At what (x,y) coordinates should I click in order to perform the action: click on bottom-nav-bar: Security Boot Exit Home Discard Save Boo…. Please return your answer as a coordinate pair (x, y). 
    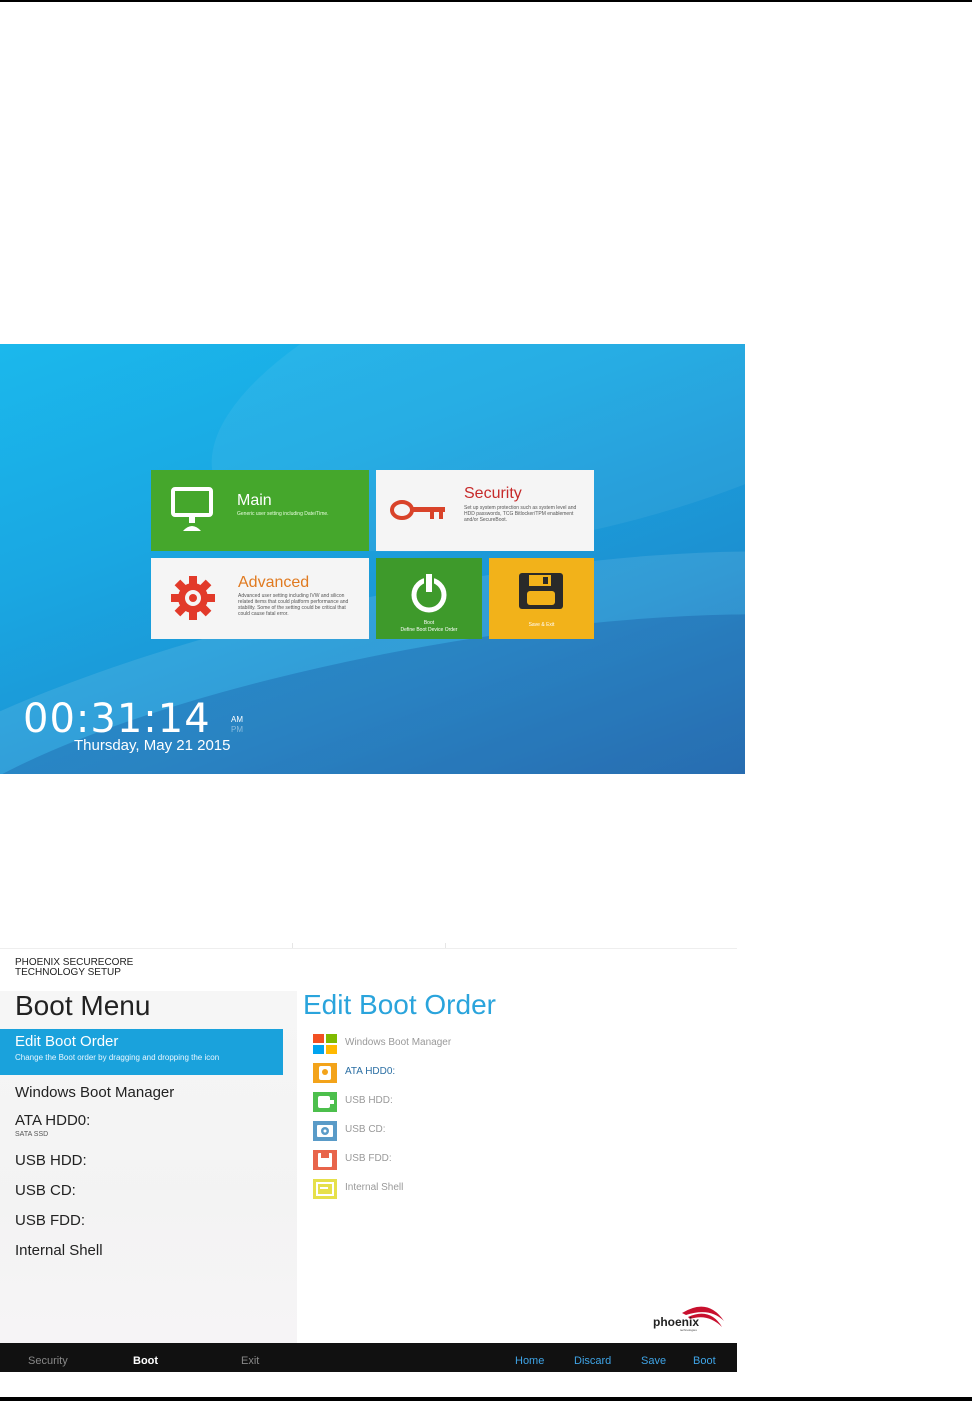
    Looking at the image, I should click on (368, 1357).